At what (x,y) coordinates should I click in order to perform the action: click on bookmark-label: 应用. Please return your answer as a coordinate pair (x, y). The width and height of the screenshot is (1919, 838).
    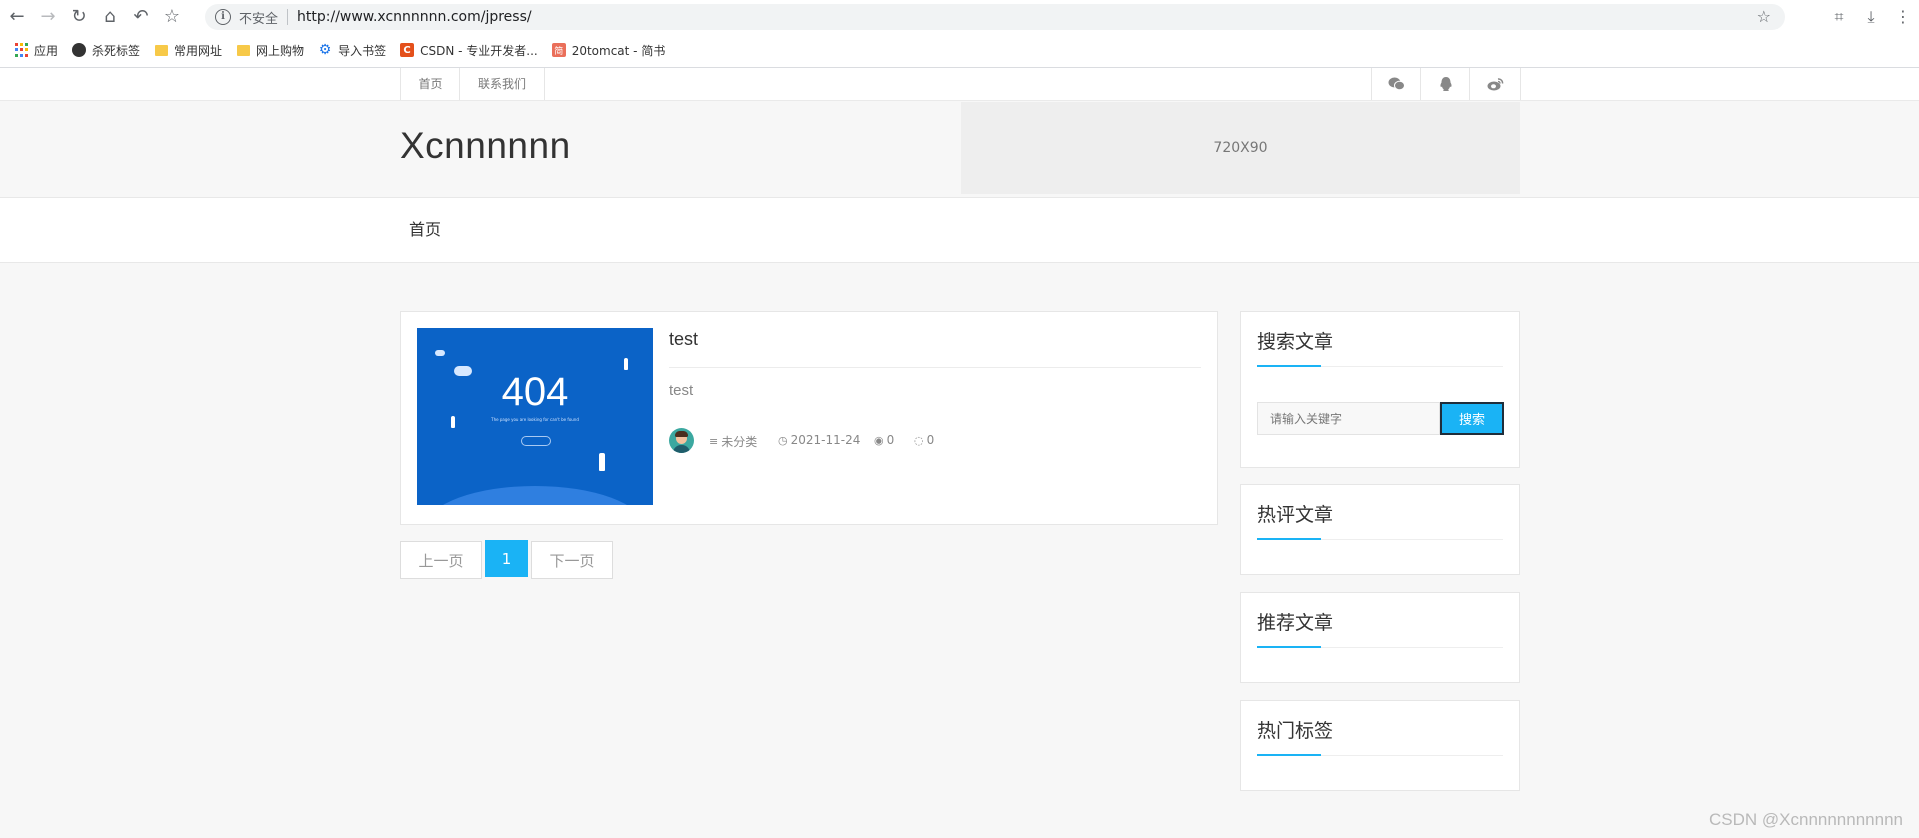
    Looking at the image, I should click on (46, 50).